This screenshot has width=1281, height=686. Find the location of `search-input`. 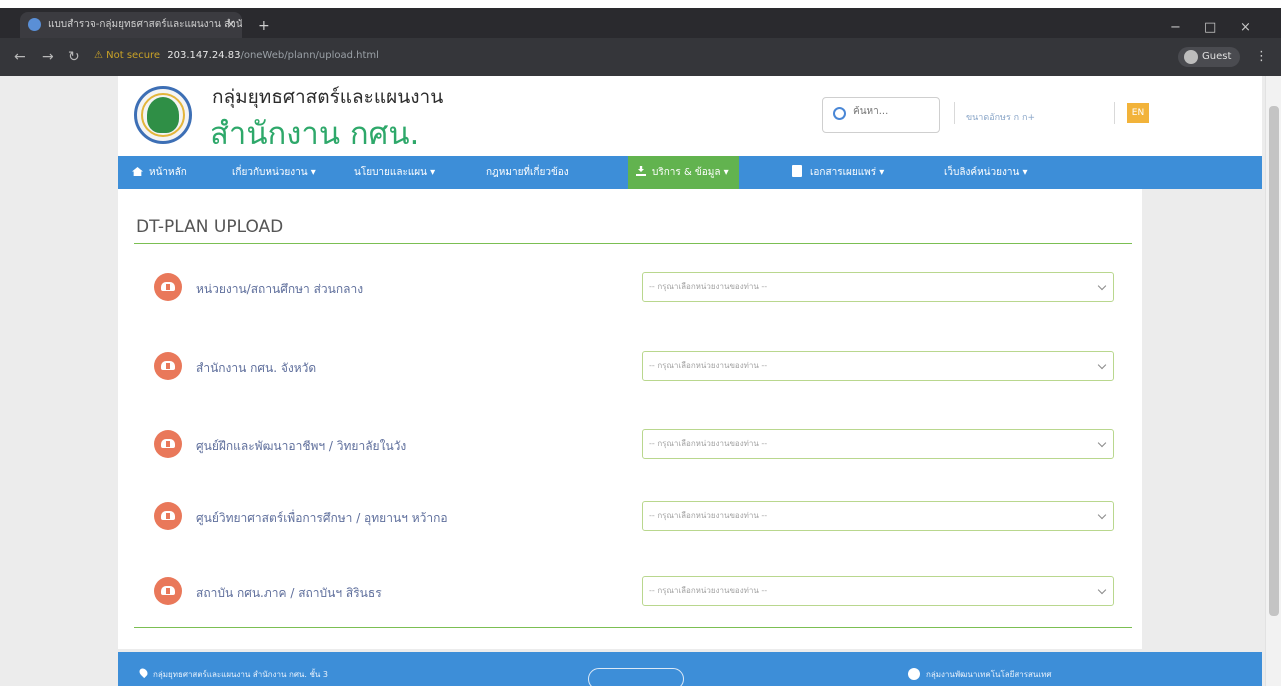

search-input is located at coordinates (893, 111).